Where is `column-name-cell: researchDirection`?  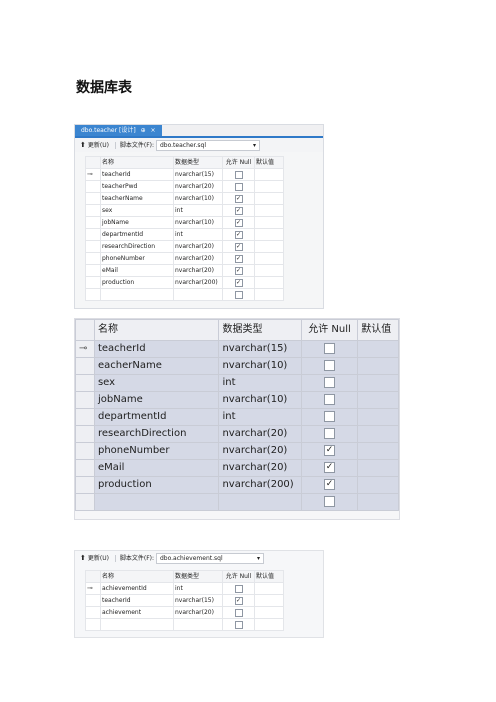
column-name-cell: researchDirection is located at coordinates (137, 246).